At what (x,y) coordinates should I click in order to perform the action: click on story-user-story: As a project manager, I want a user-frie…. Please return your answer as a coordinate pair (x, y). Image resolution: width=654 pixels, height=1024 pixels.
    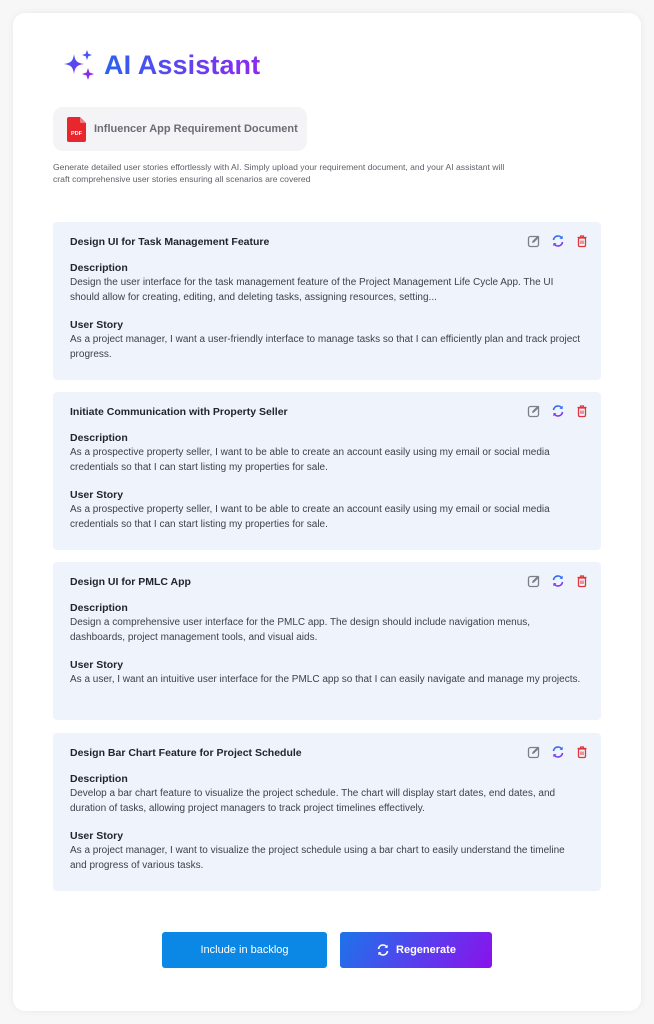
    Looking at the image, I should click on (325, 347).